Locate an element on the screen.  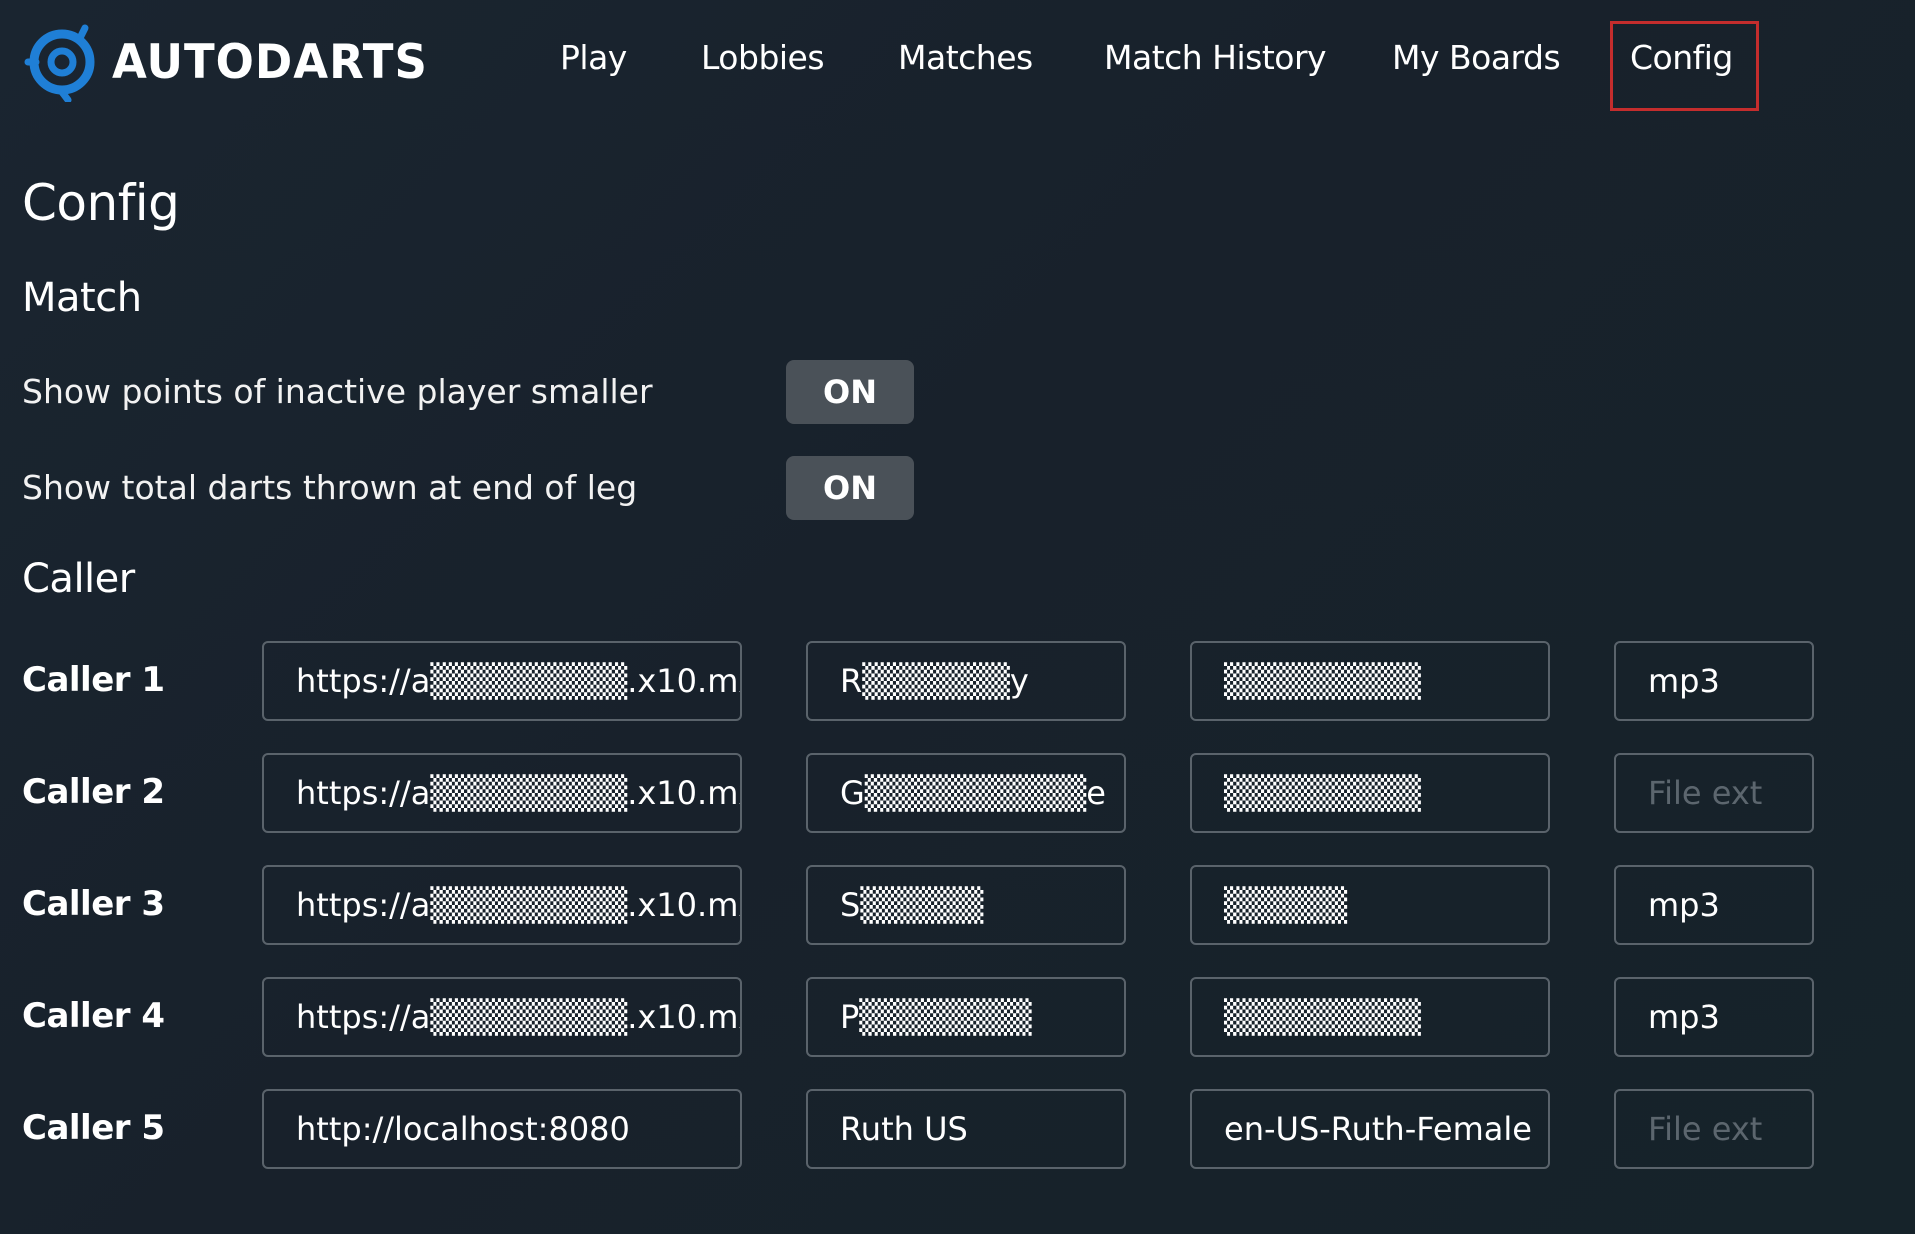
caller-4-label: Caller 4 is located at coordinates (93, 1016).